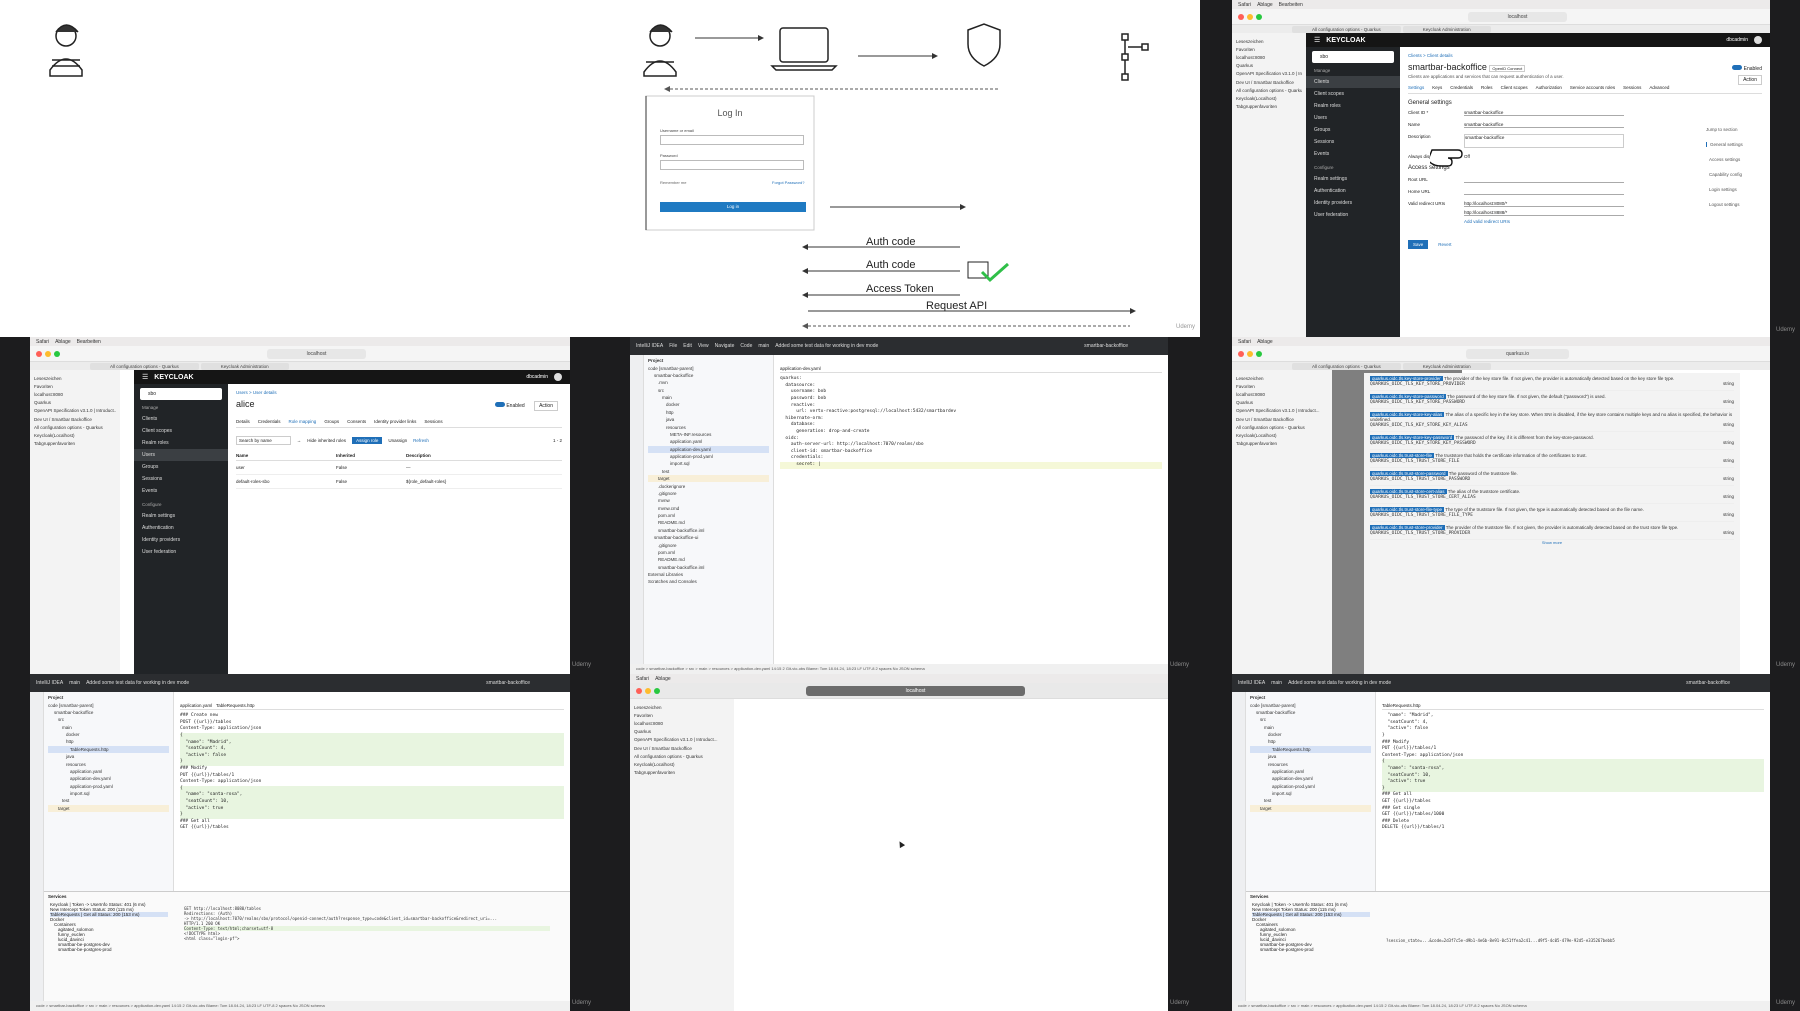 This screenshot has height=1011, width=1800. I want to click on nav-item-realm-roles: Realm roles, so click(181, 443).